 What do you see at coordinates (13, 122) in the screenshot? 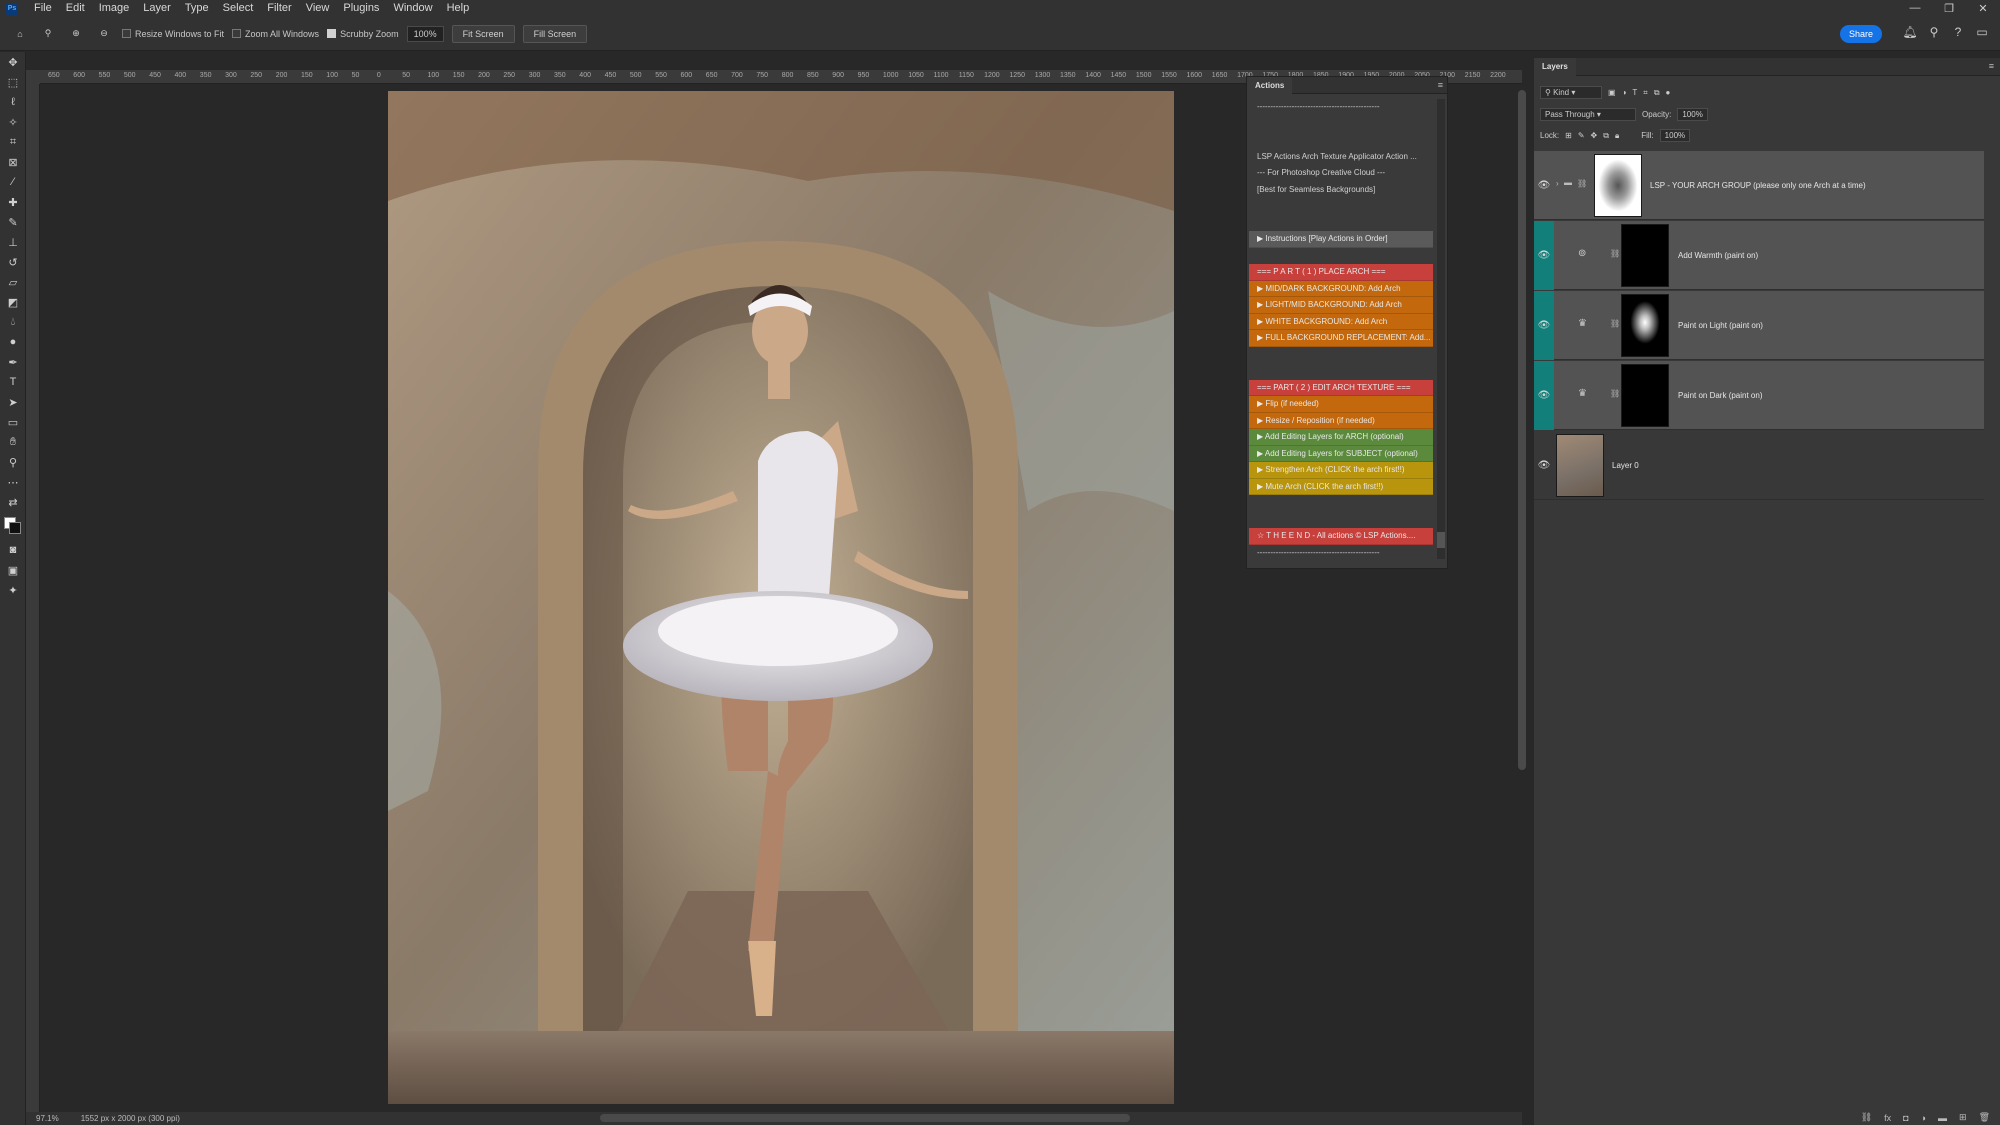
I see `magic-wand-tool-icon: ✧` at bounding box center [13, 122].